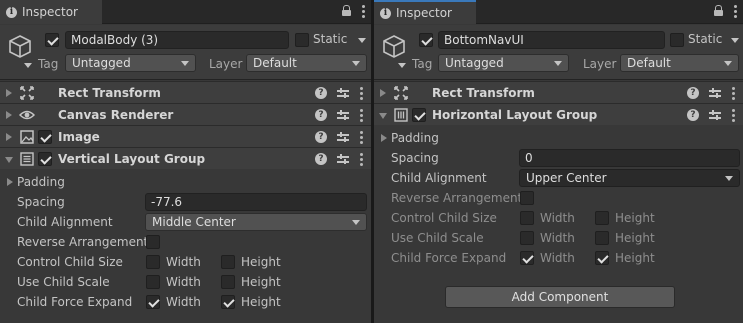  Describe the element at coordinates (185, 114) in the screenshot. I see `component-canvas-renderer: Canvas Renderer ?` at that location.